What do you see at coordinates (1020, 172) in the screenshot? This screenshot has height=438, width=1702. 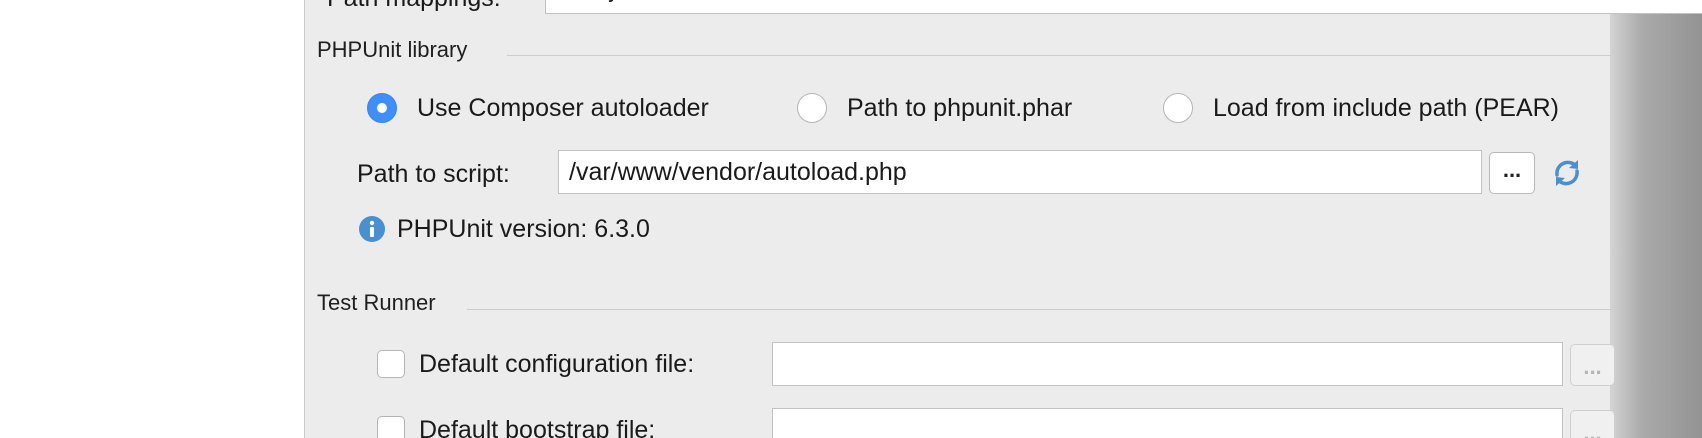 I see `path-to-script-field: /var/www/vendor/autoload.php` at bounding box center [1020, 172].